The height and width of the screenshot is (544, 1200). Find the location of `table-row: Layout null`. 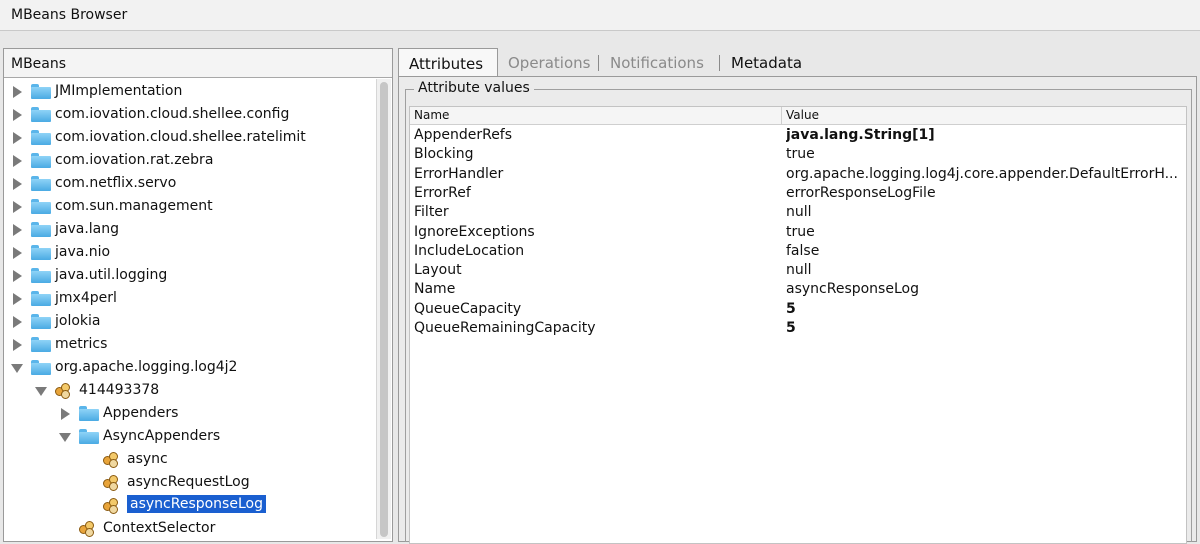

table-row: Layout null is located at coordinates (798, 270).